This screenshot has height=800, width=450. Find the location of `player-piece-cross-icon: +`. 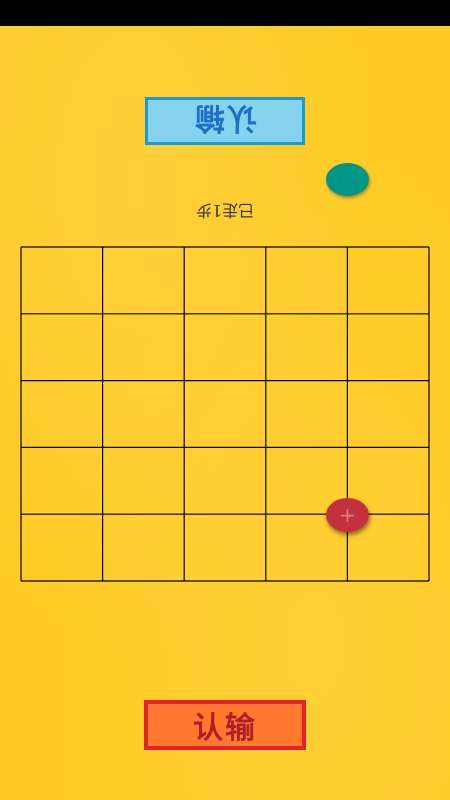

player-piece-cross-icon: + is located at coordinates (347, 515).